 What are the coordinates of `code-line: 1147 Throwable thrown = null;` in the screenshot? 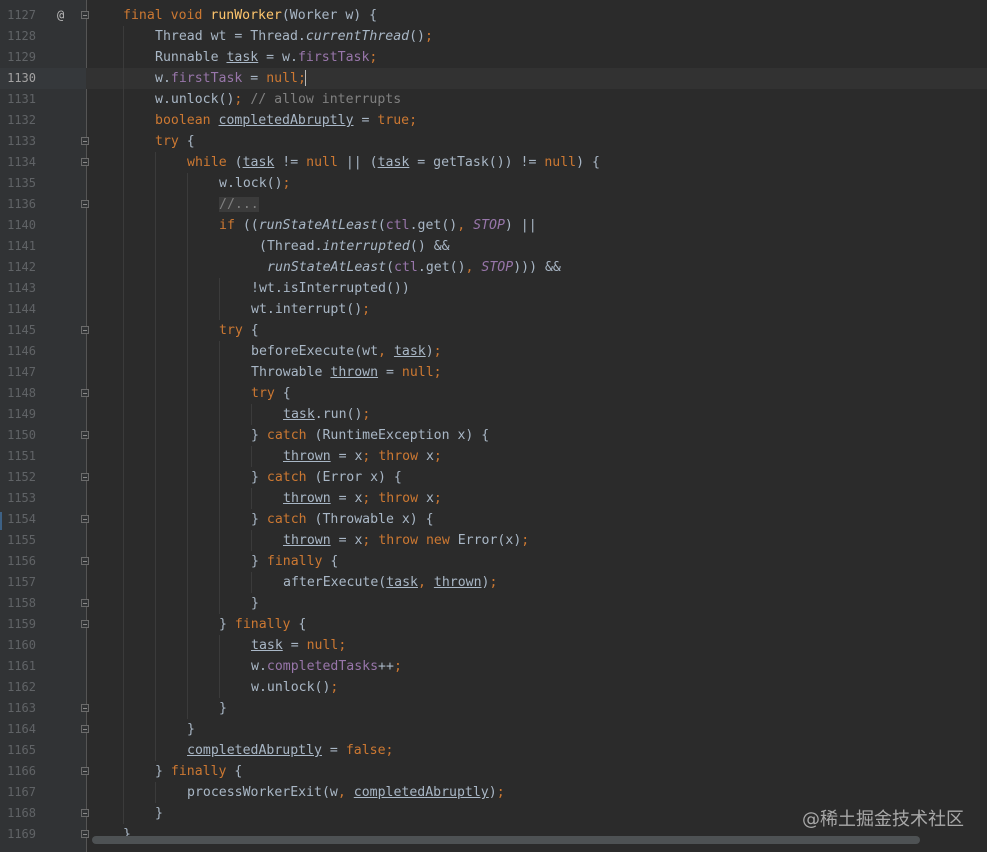 It's located at (493, 372).